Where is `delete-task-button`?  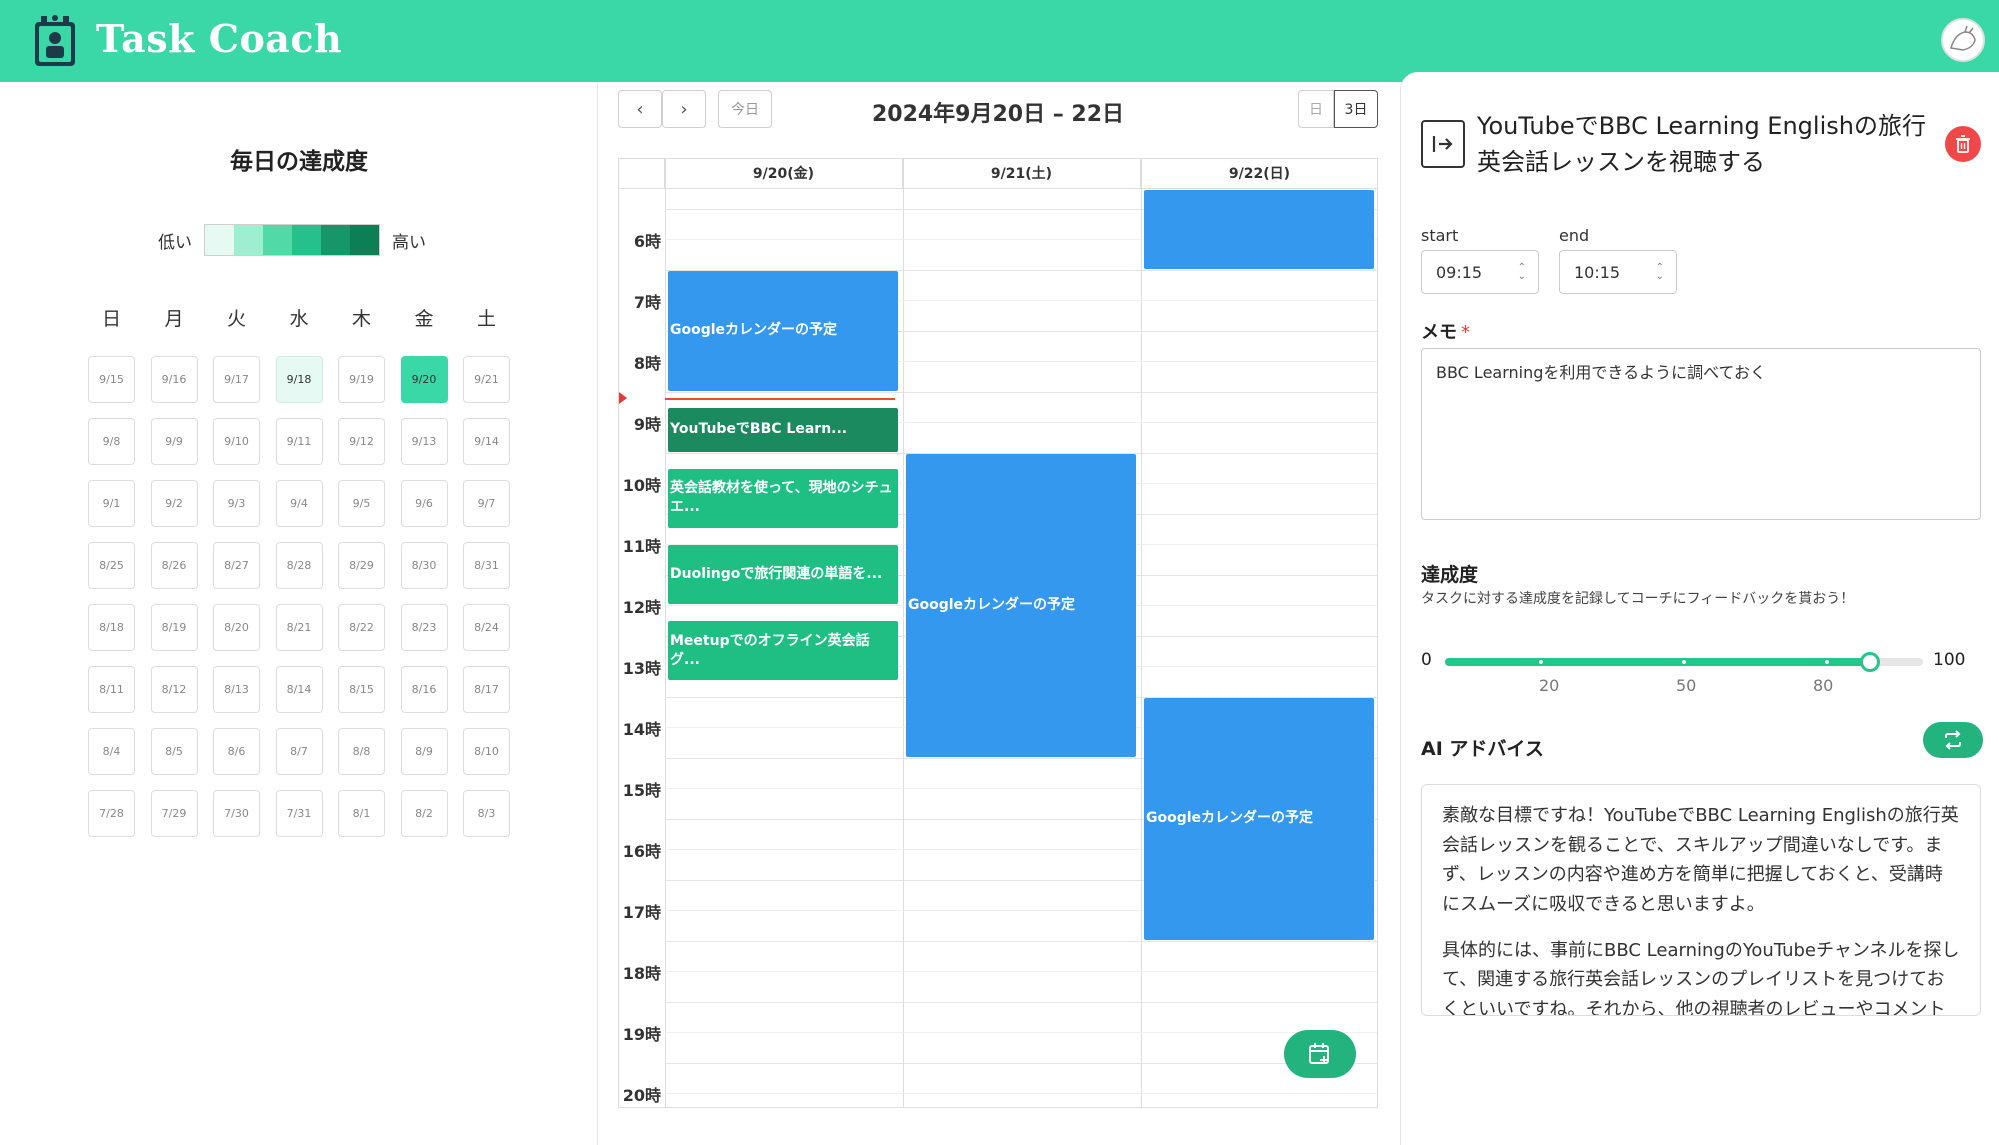
delete-task-button is located at coordinates (1963, 144).